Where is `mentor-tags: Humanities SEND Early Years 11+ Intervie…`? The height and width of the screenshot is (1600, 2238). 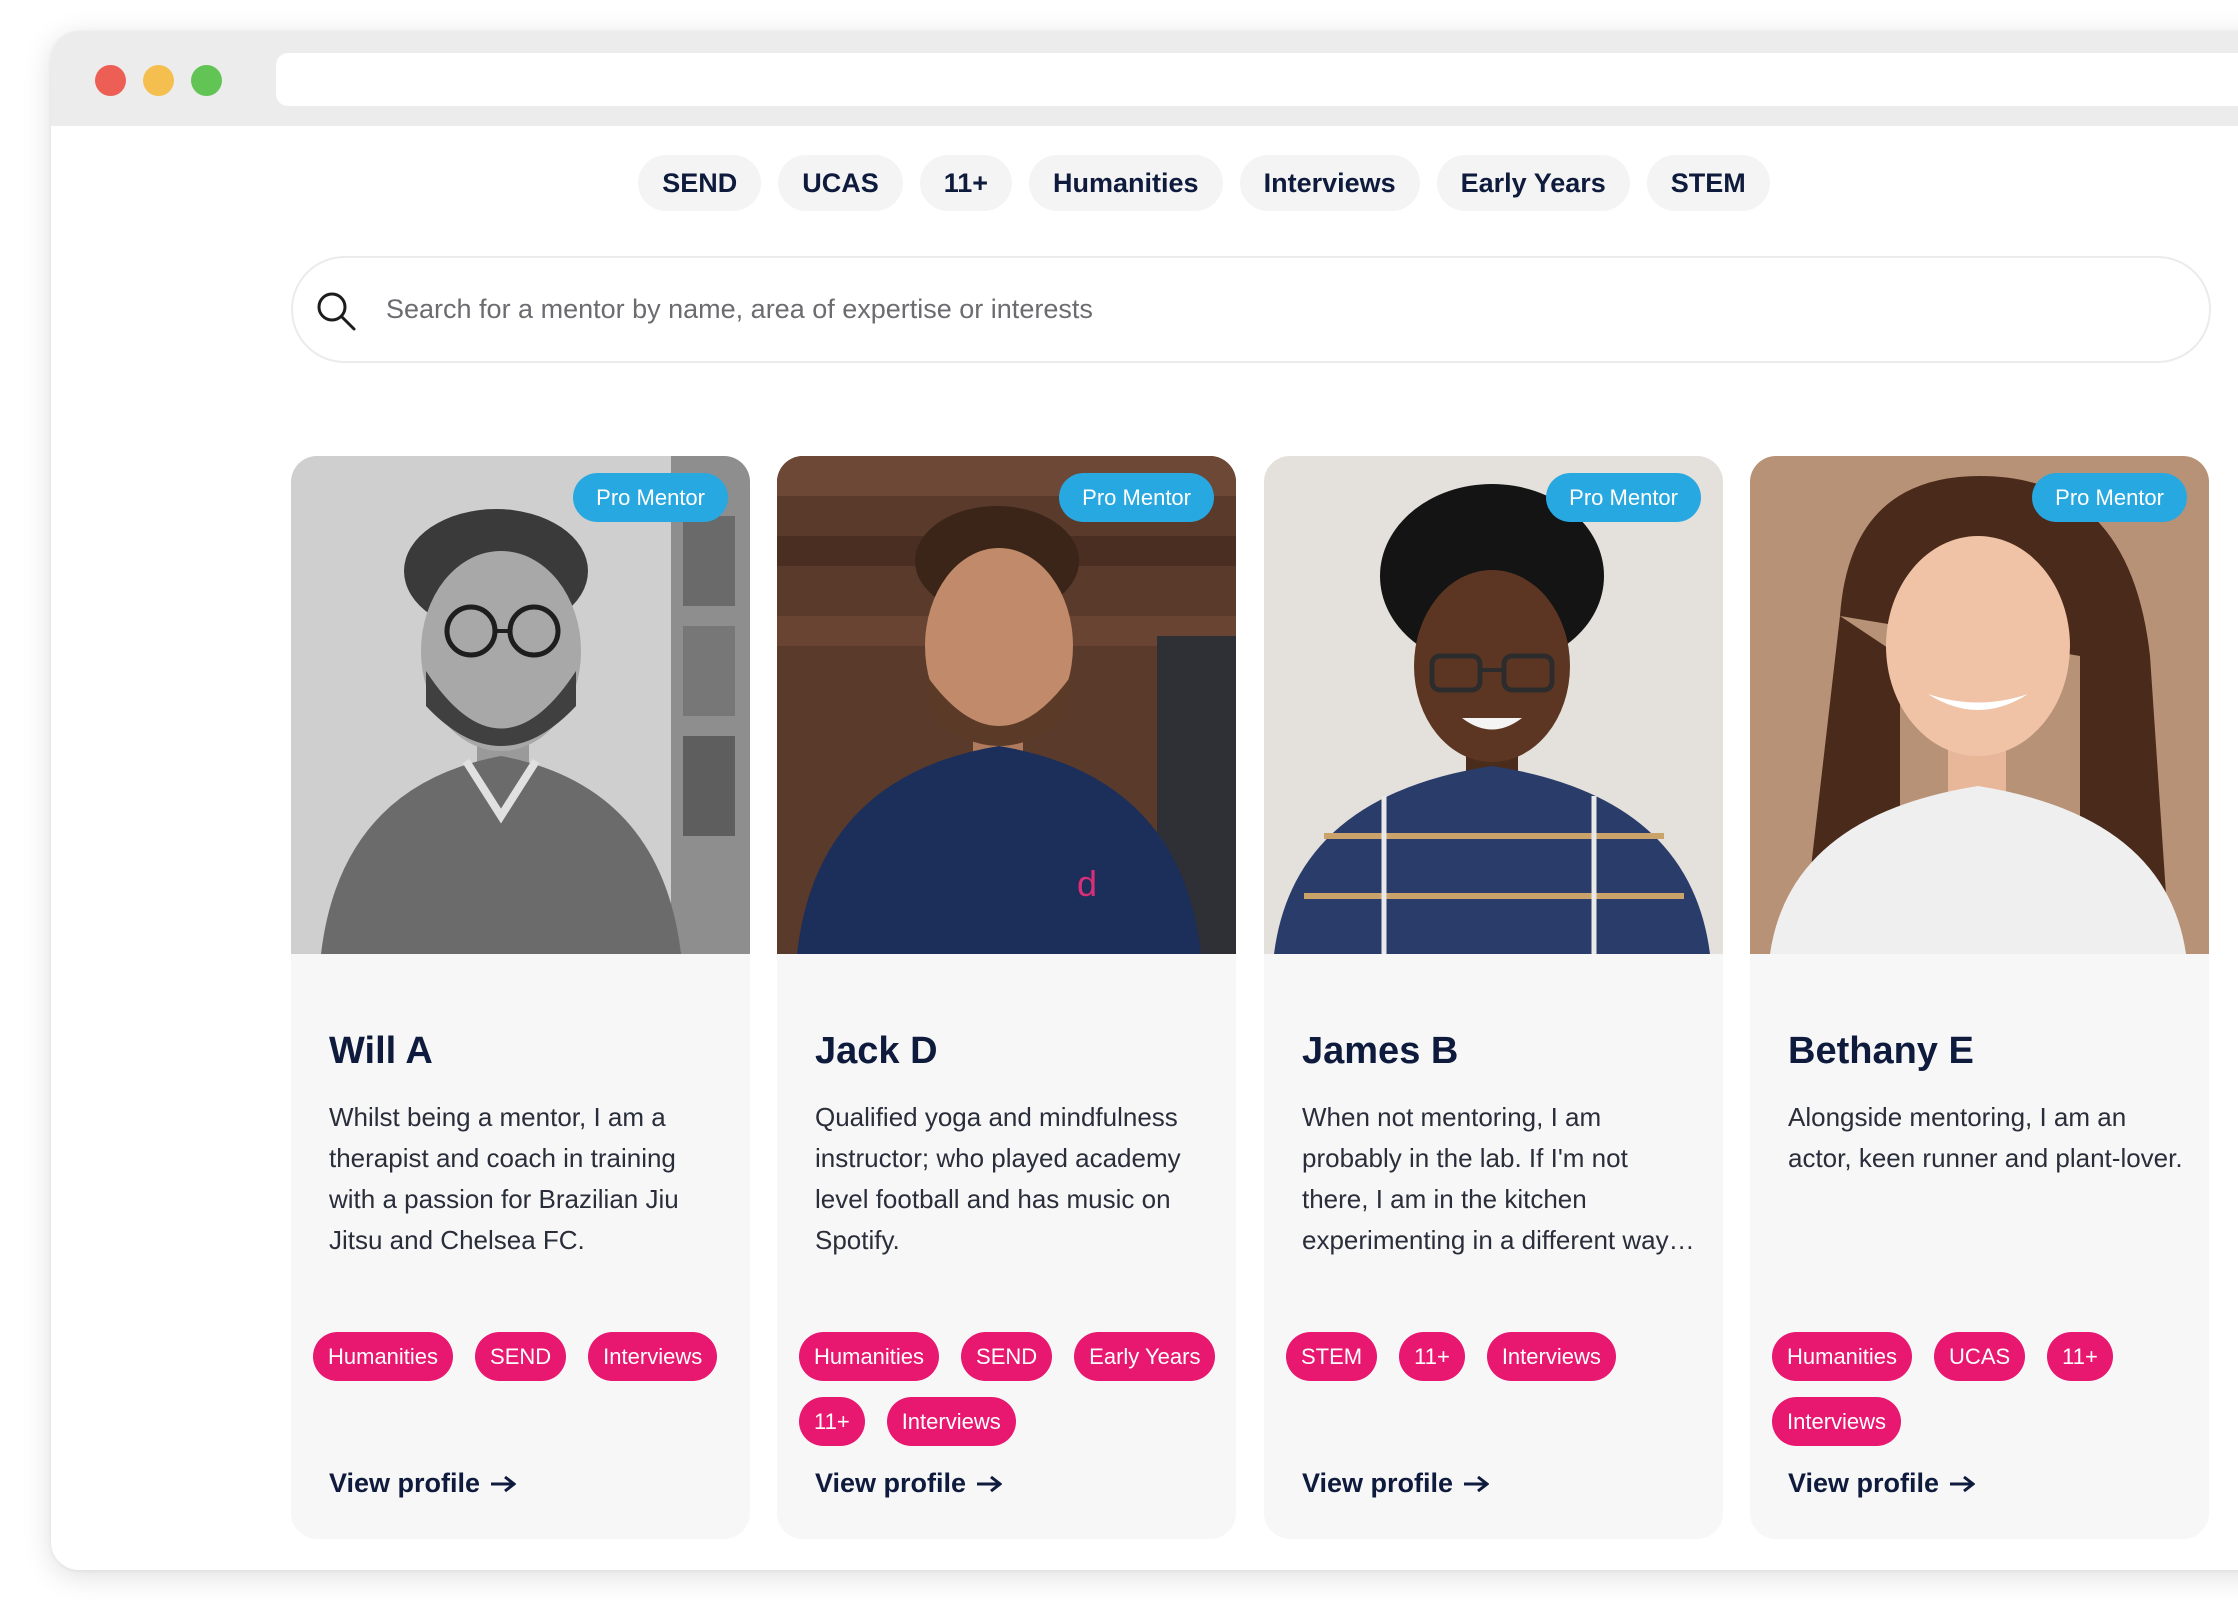 mentor-tags: Humanities SEND Early Years 11+ Intervie… is located at coordinates (1014, 1389).